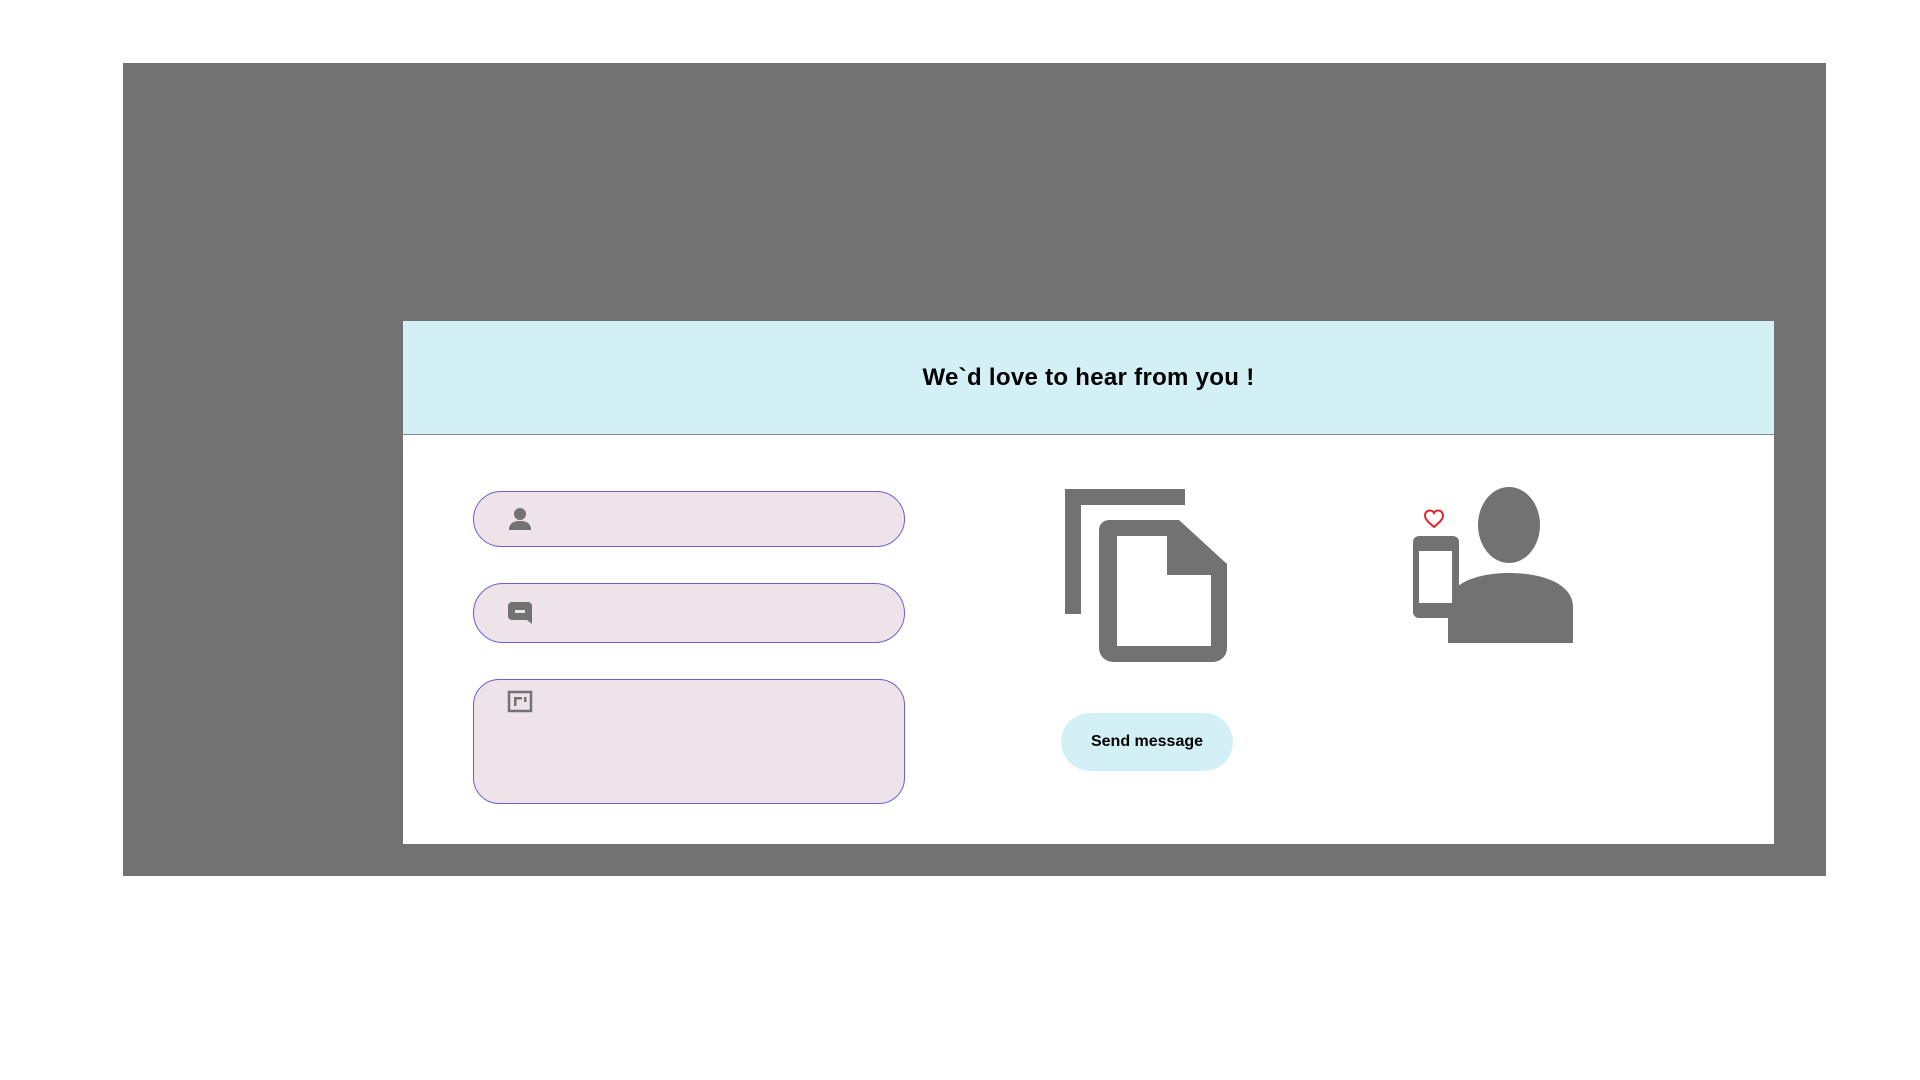 The height and width of the screenshot is (1080, 1920). Describe the element at coordinates (520, 613) in the screenshot. I see `chat-bubble-icon` at that location.